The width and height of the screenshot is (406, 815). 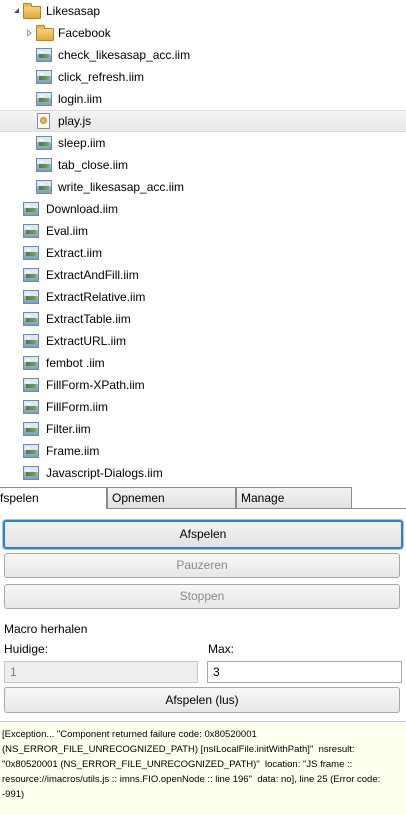 I want to click on tree-item-label: play.js, so click(x=75, y=121).